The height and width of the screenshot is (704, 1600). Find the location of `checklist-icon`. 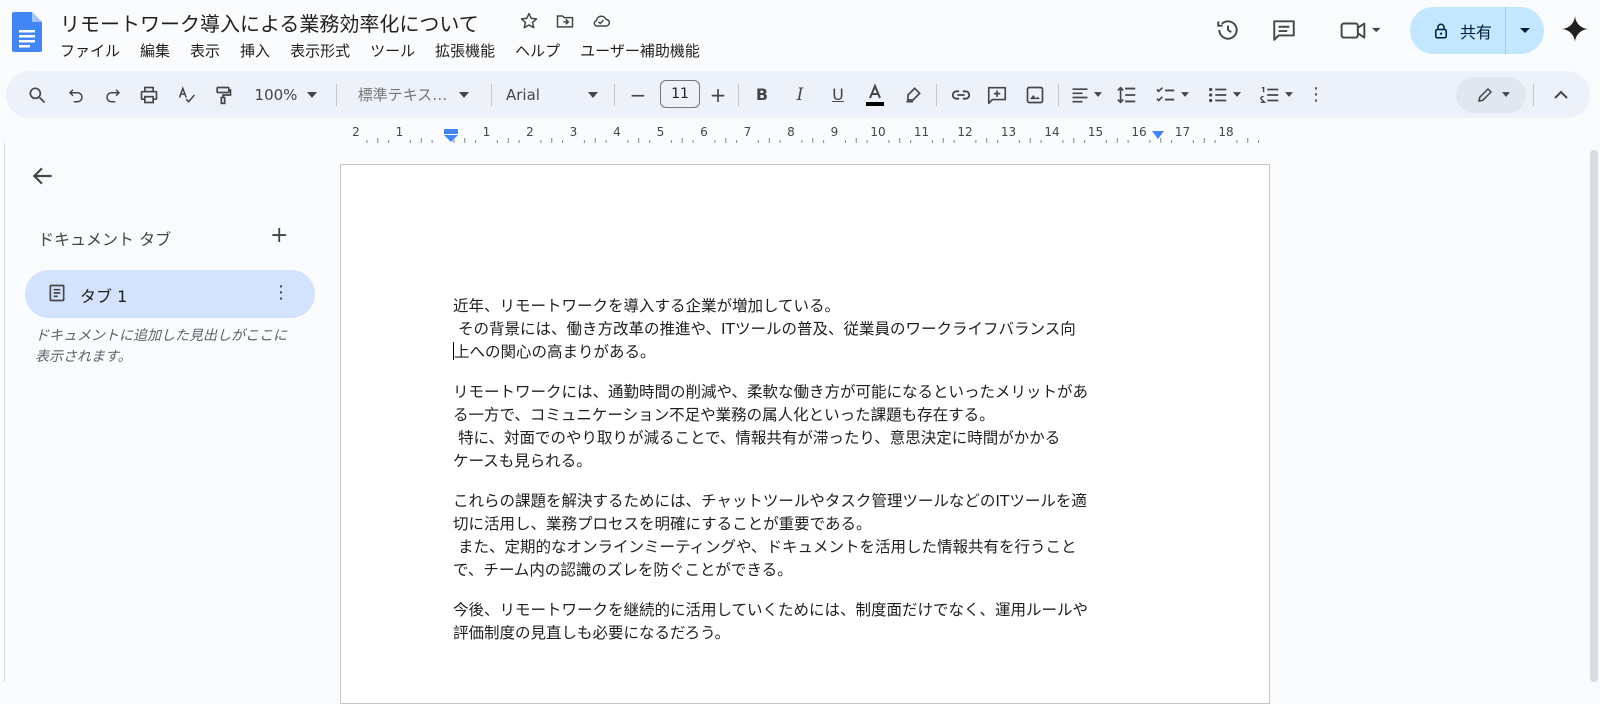

checklist-icon is located at coordinates (1172, 94).